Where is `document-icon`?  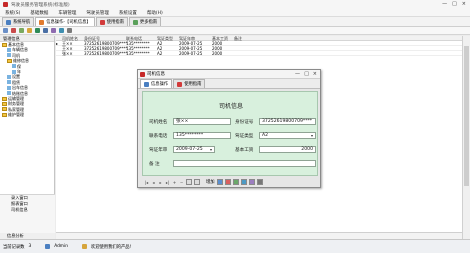 document-icon is located at coordinates (146, 84).